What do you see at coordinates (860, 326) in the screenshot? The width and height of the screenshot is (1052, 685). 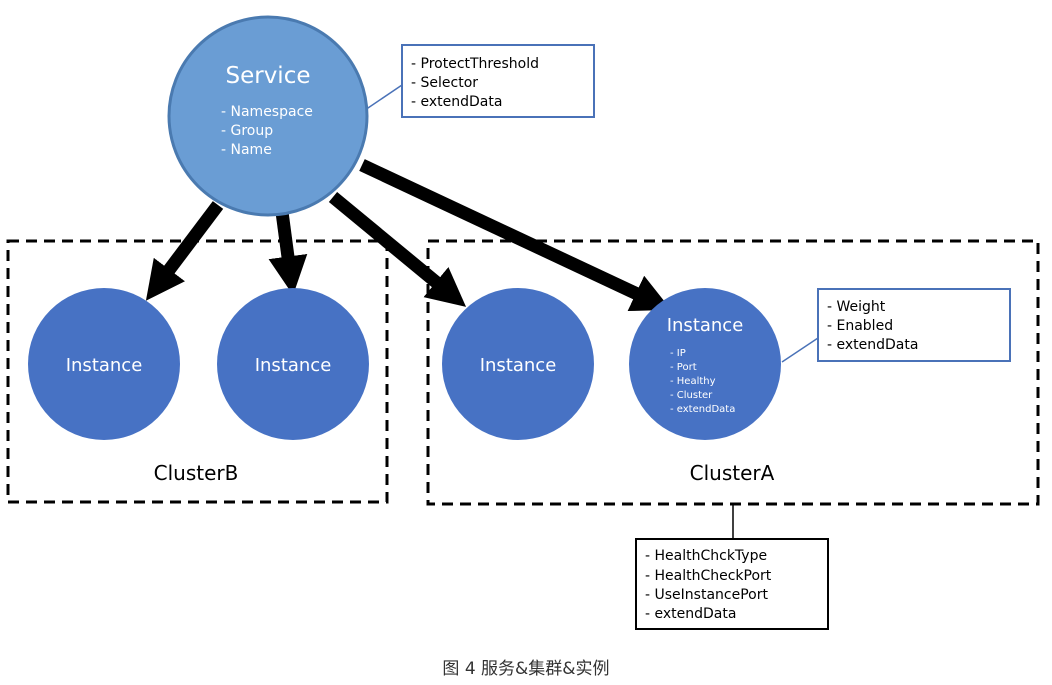 I see `instance-note-line: - Enabled` at bounding box center [860, 326].